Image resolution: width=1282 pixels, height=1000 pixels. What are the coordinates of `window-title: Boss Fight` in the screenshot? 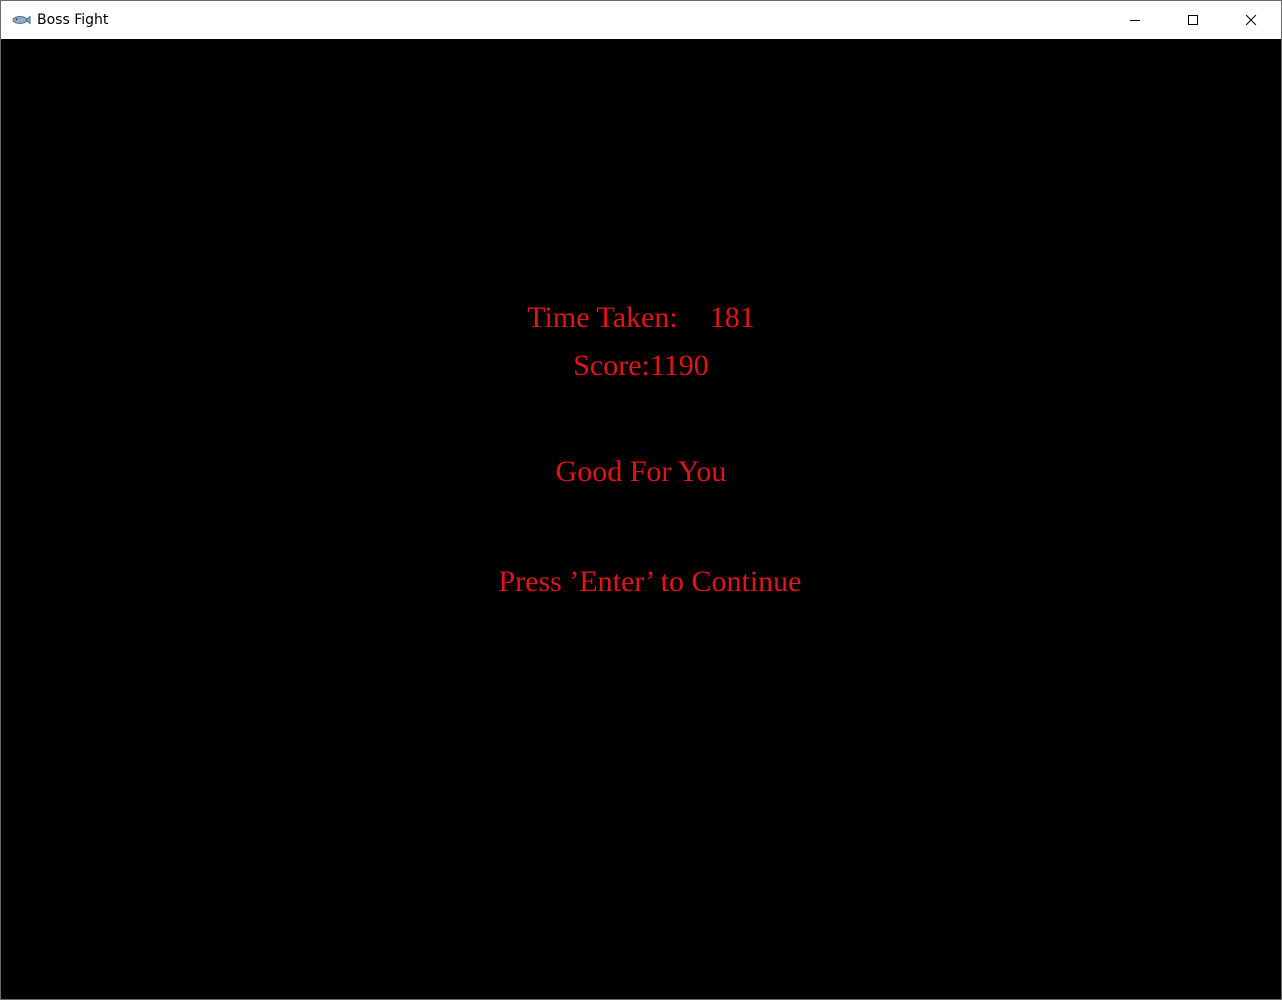 It's located at (73, 20).